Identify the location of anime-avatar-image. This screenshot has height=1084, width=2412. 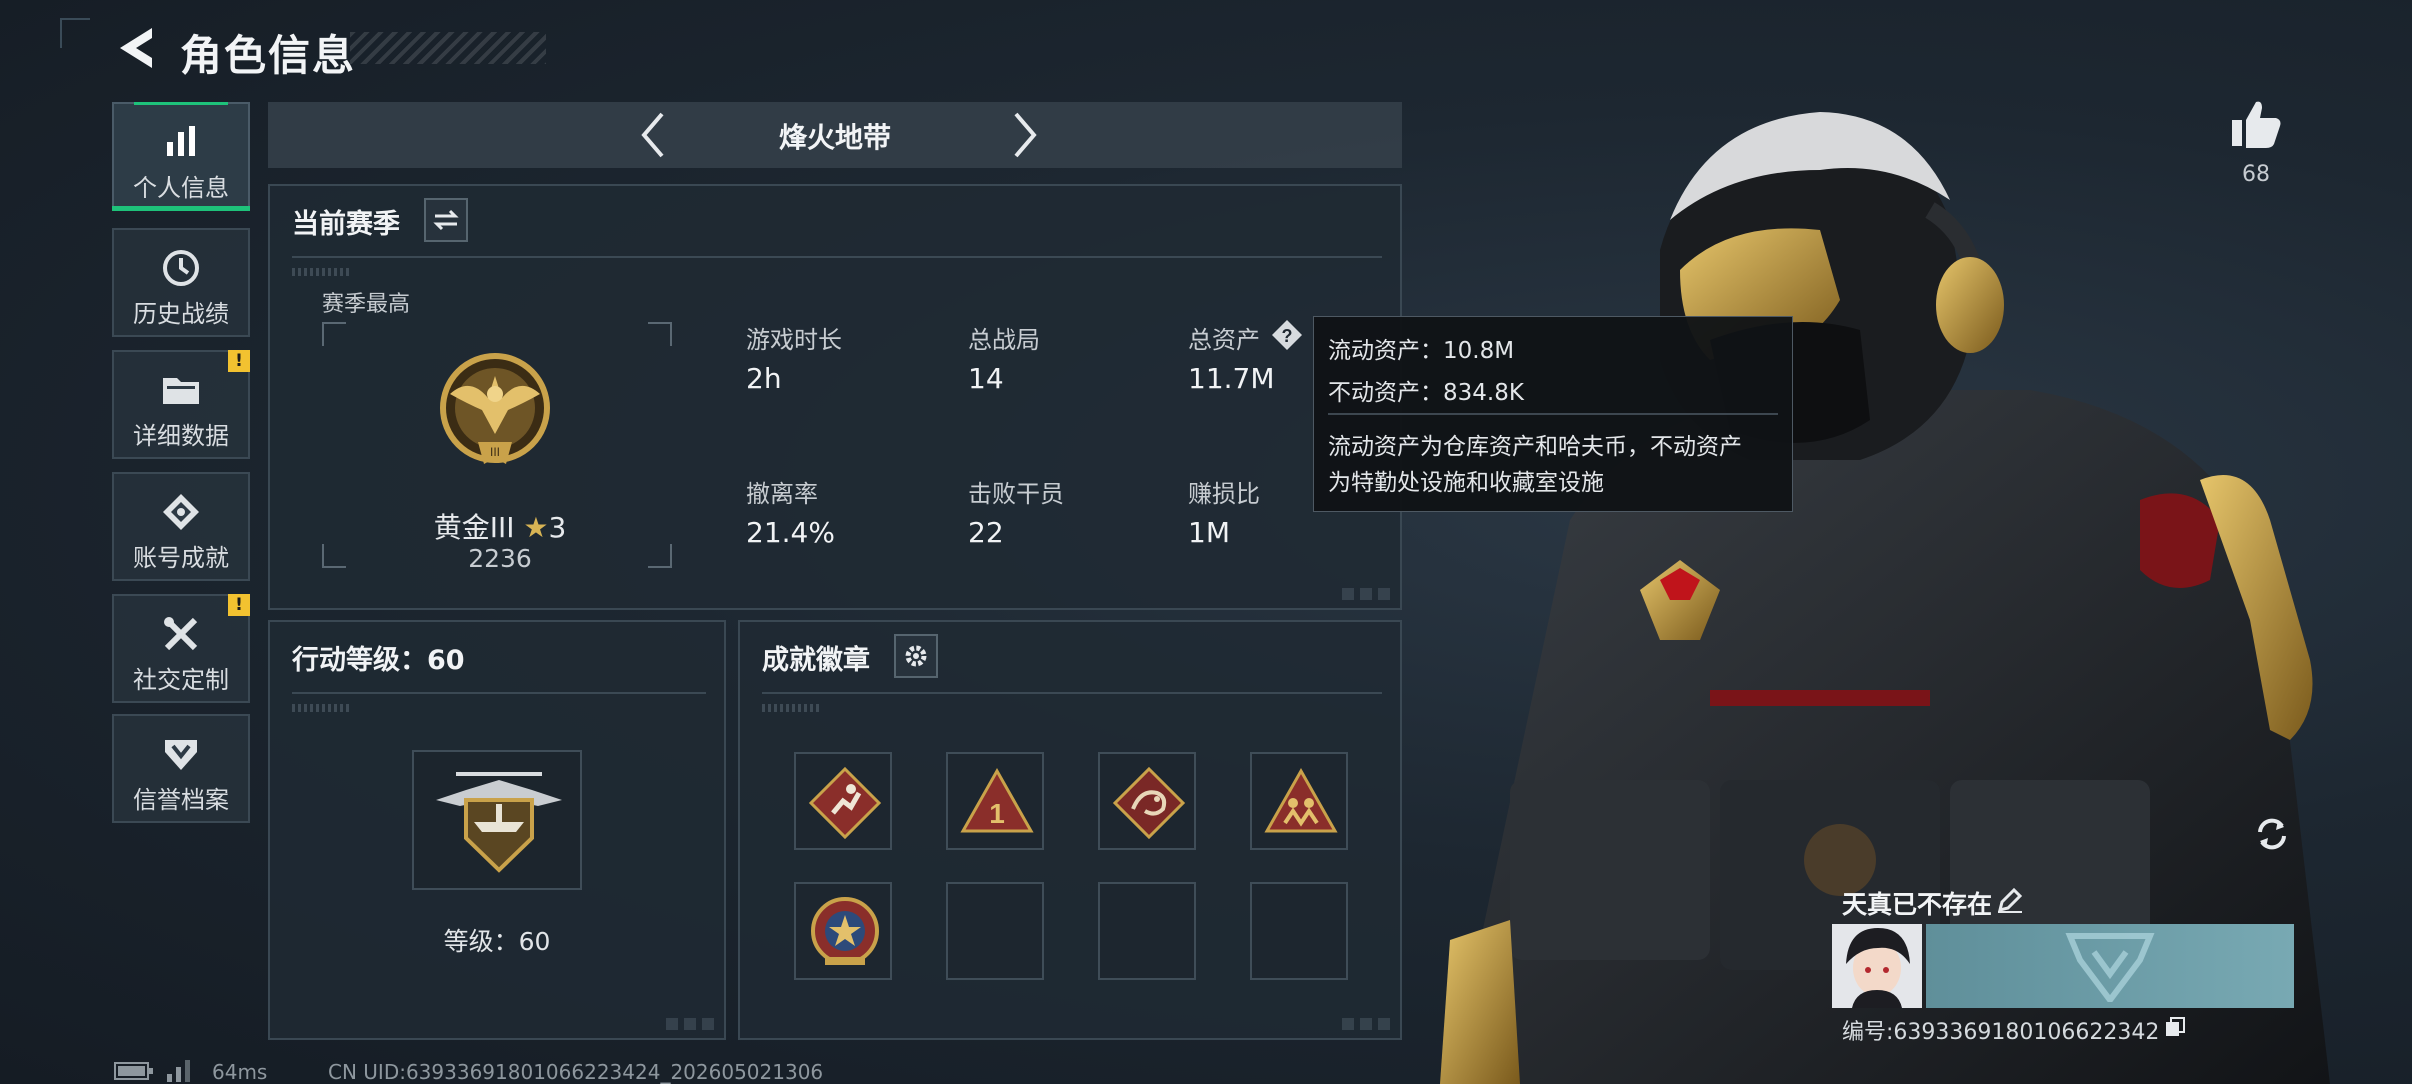
(1877, 966).